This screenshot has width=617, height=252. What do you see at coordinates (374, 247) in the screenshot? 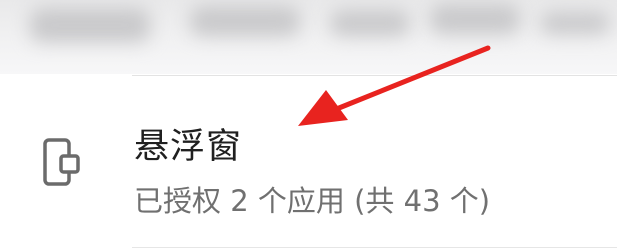
I see `divider` at bounding box center [374, 247].